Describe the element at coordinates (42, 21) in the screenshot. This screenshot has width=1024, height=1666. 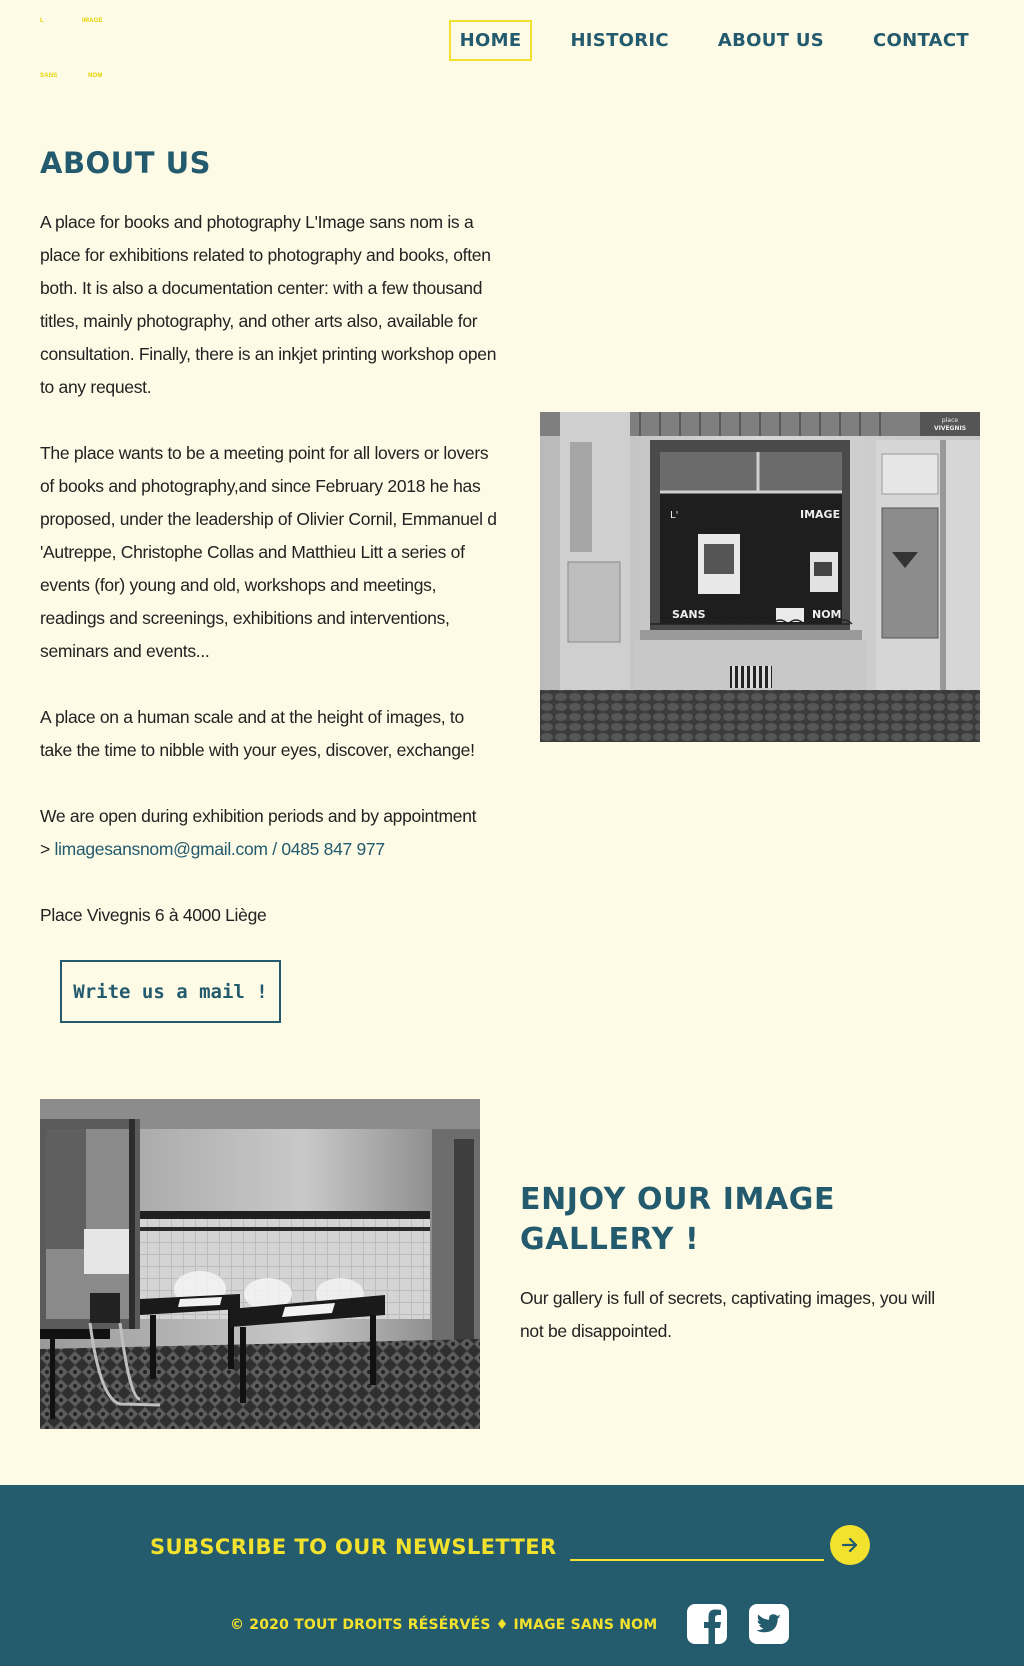
I see `logo-text-l: L` at that location.